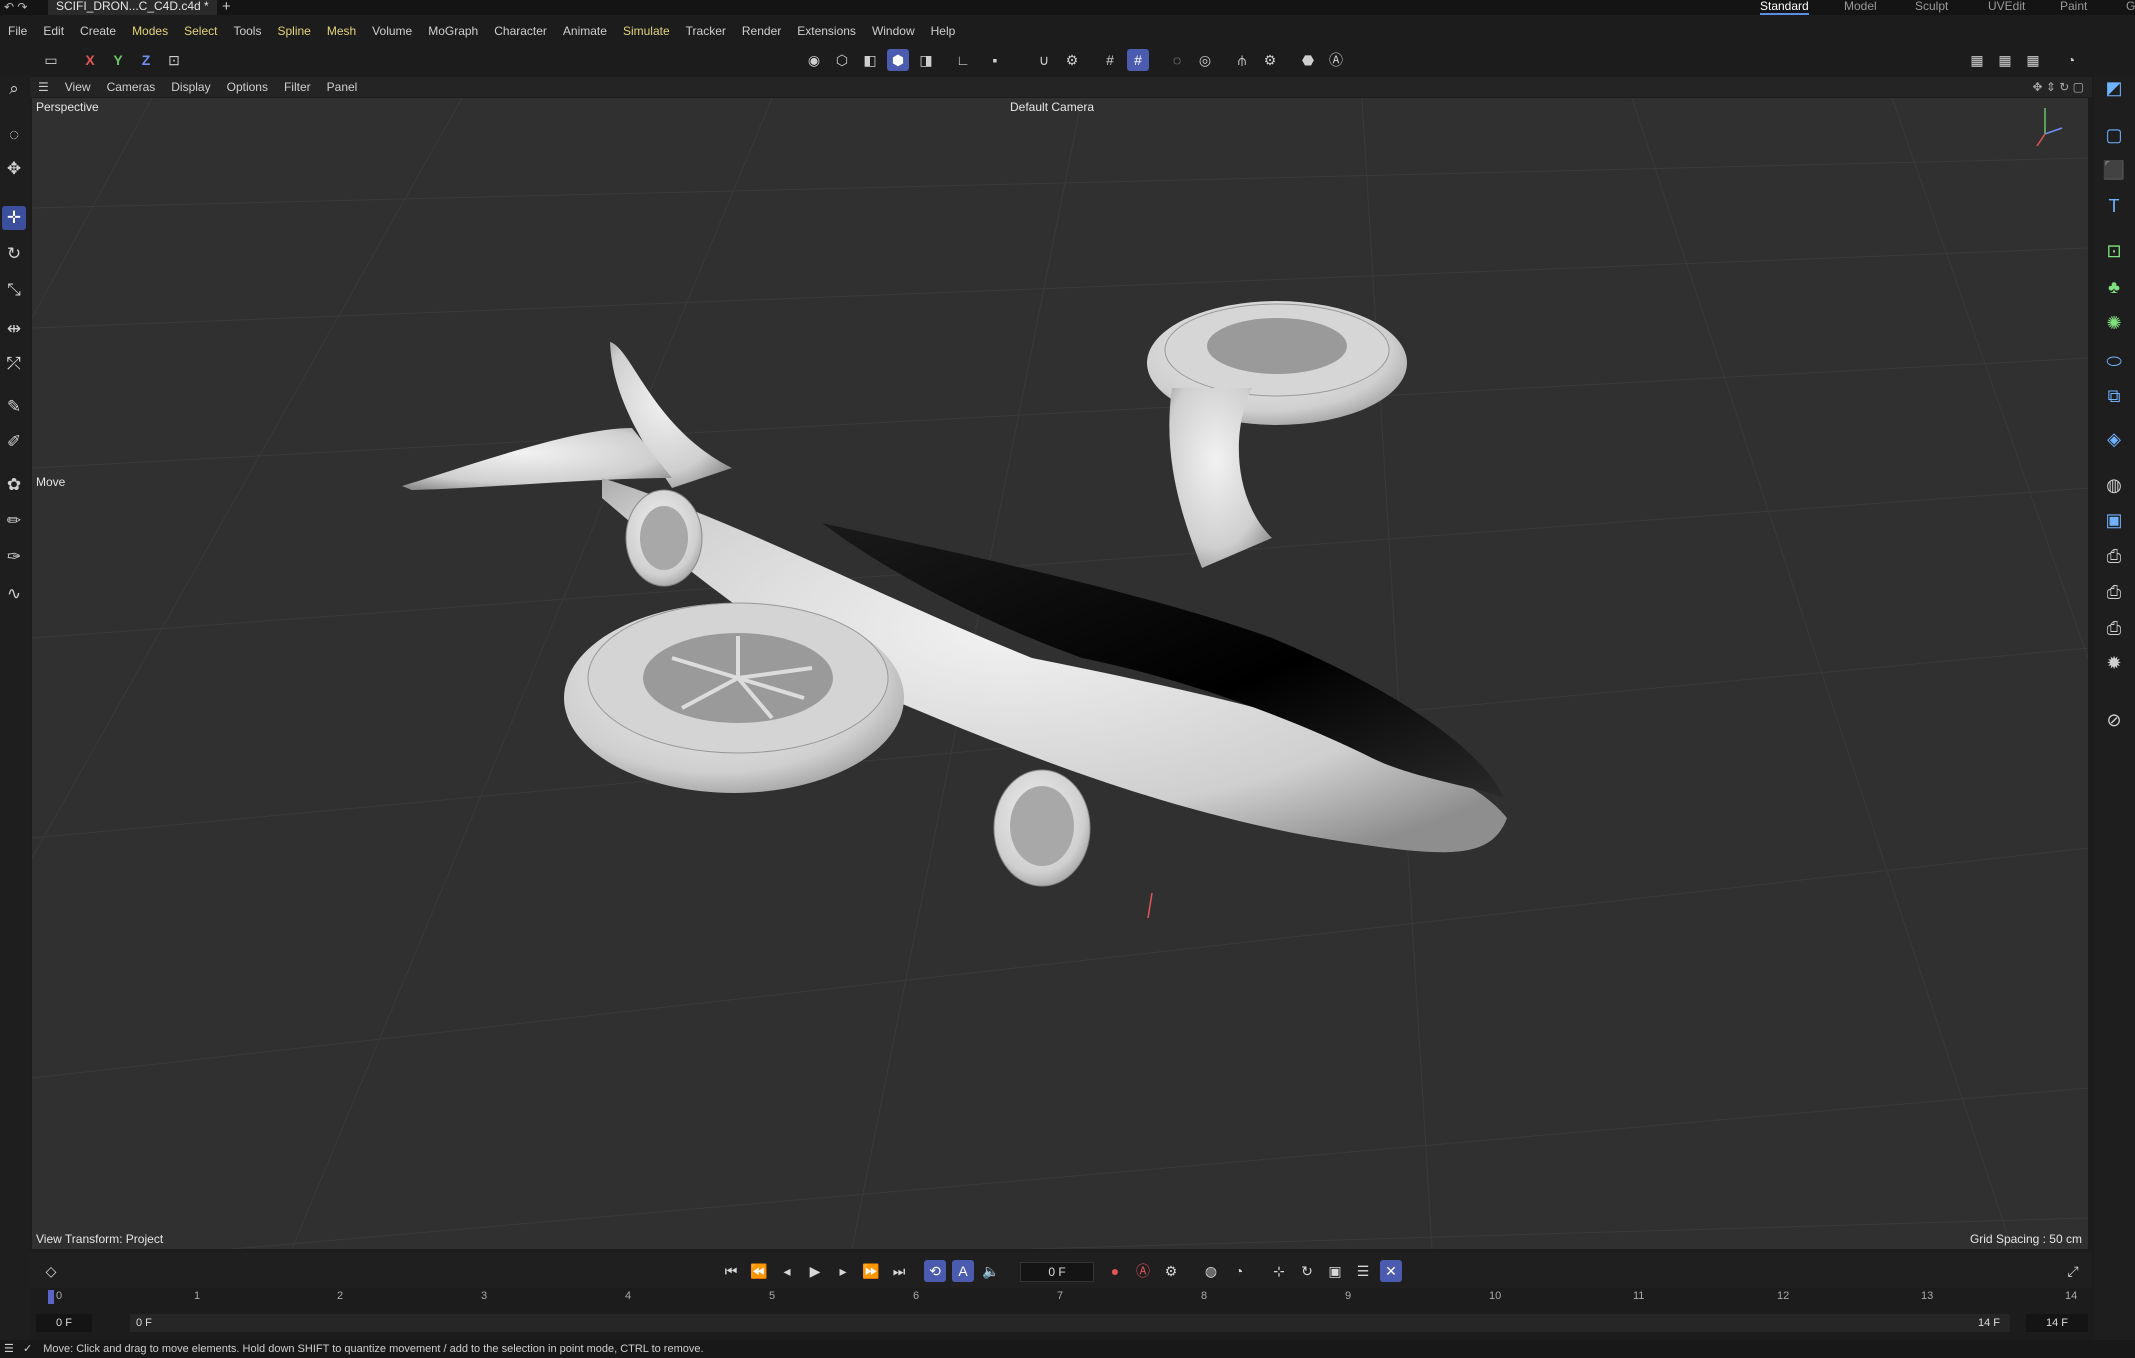 The image size is (2135, 1358). I want to click on spline-pen-icon: ✎, so click(14, 407).